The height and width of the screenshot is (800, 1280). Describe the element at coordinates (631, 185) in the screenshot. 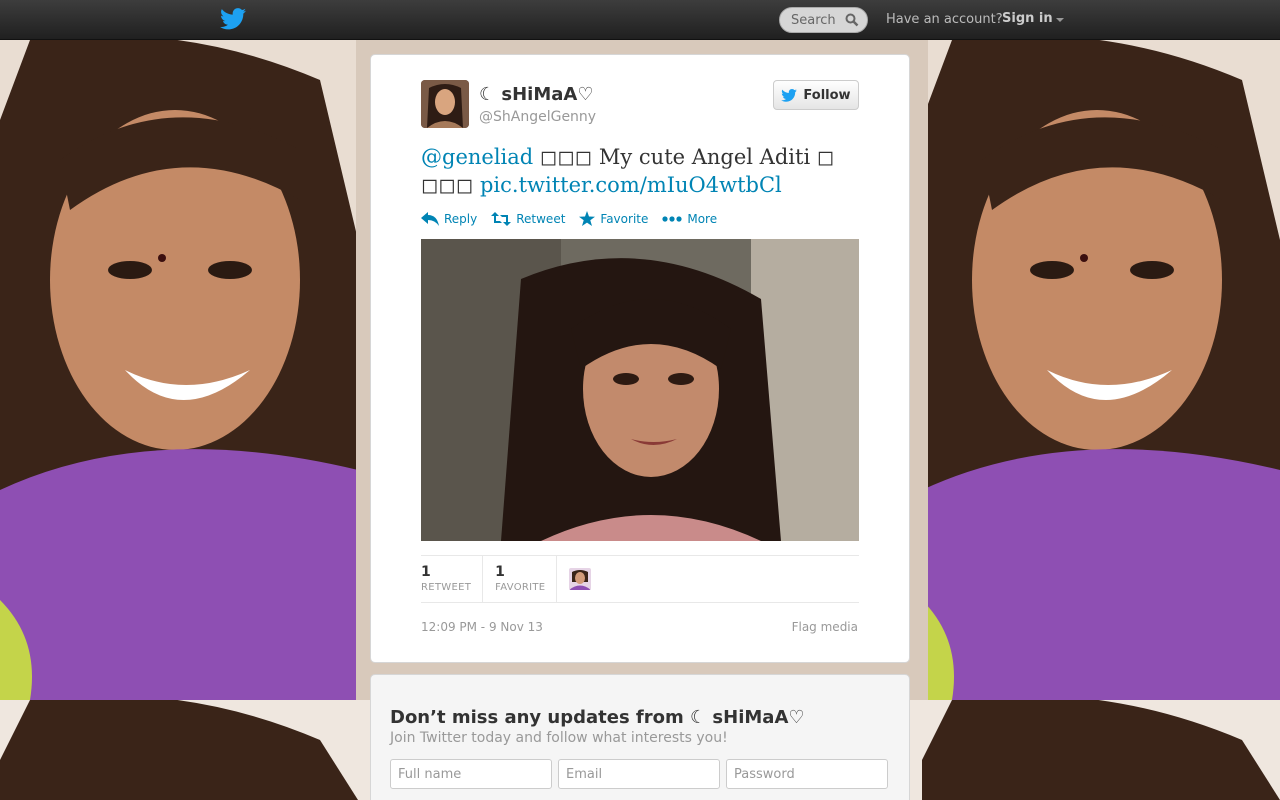

I see `media-link: pic.twitter.com/mIuO4wtbCl` at that location.